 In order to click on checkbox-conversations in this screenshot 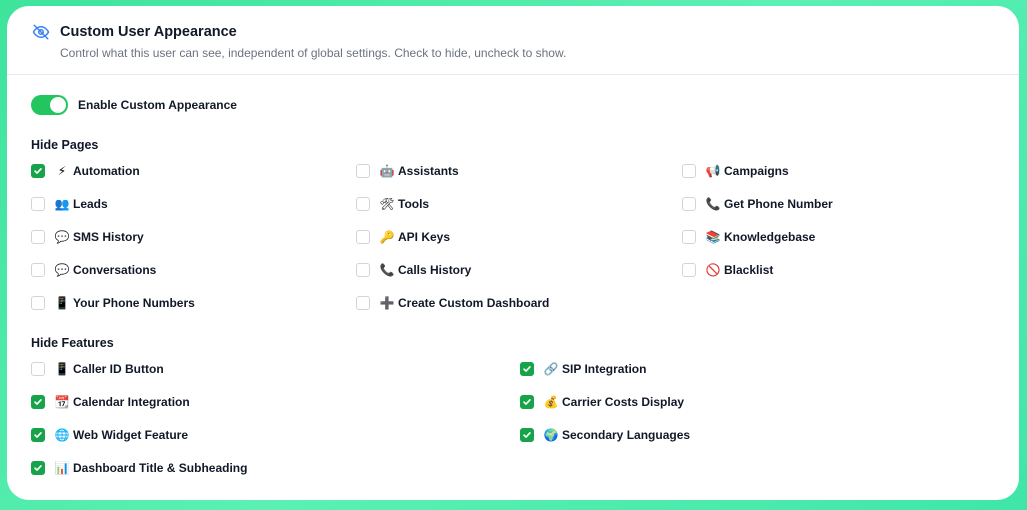, I will do `click(38, 270)`.